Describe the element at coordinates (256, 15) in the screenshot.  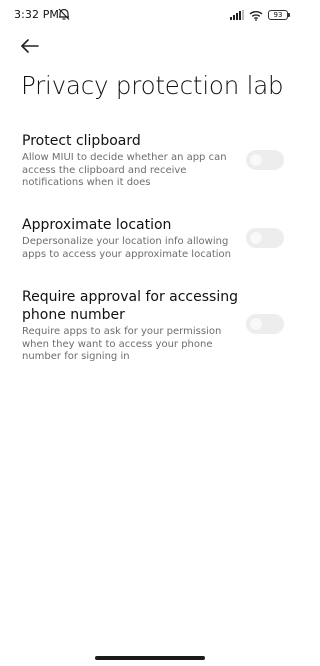
I see `wifi-icon` at that location.